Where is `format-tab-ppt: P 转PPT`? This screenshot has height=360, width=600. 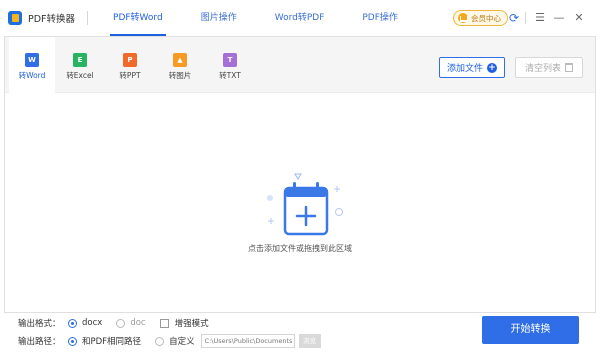
format-tab-ppt: P 转PPT is located at coordinates (130, 65).